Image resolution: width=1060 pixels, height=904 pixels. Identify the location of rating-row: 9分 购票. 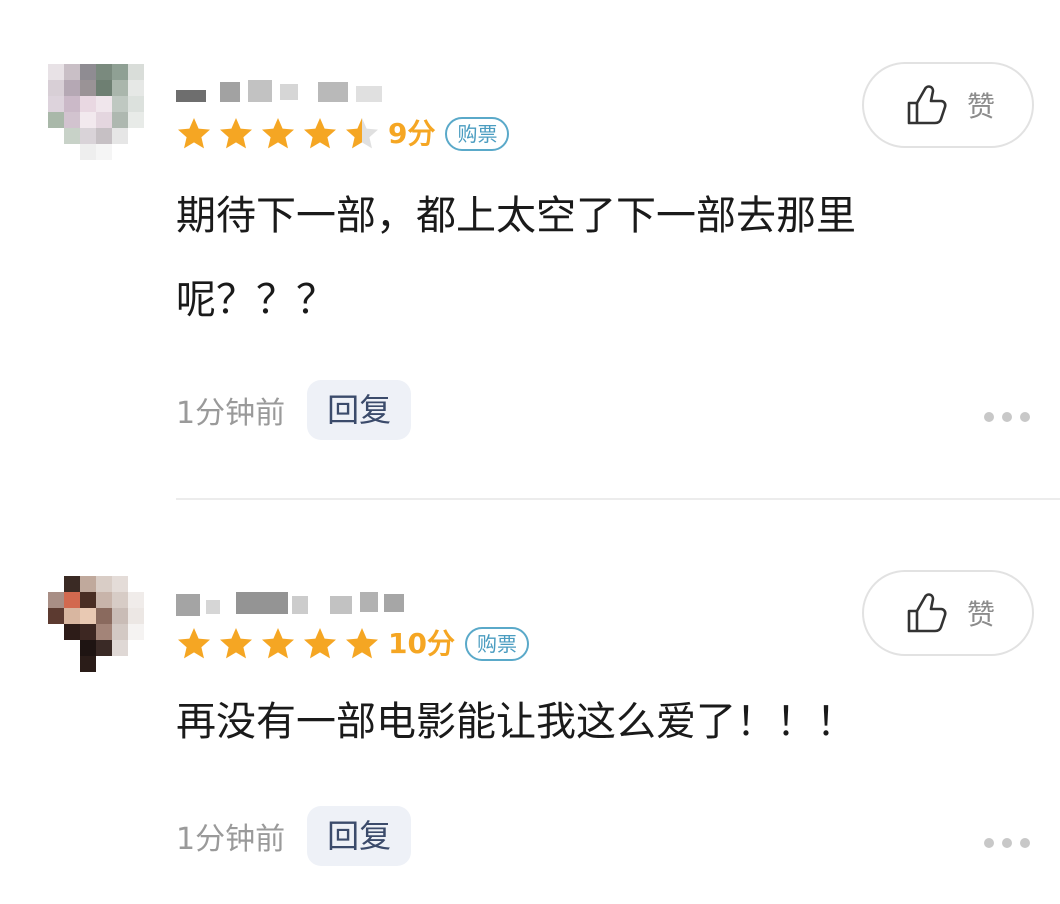
(343, 134).